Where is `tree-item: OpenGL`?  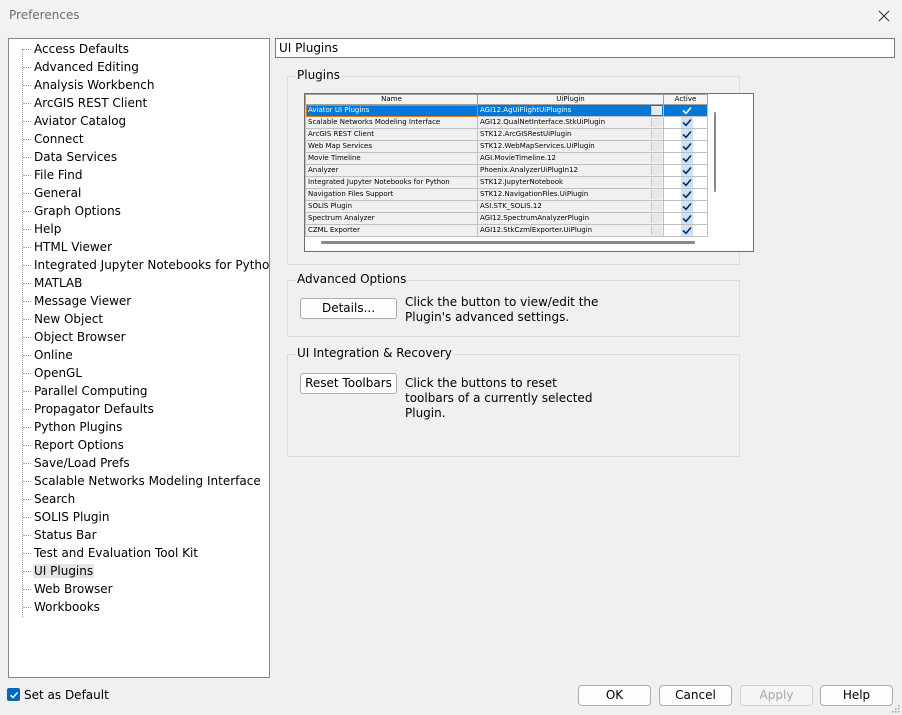 tree-item: OpenGL is located at coordinates (53, 373).